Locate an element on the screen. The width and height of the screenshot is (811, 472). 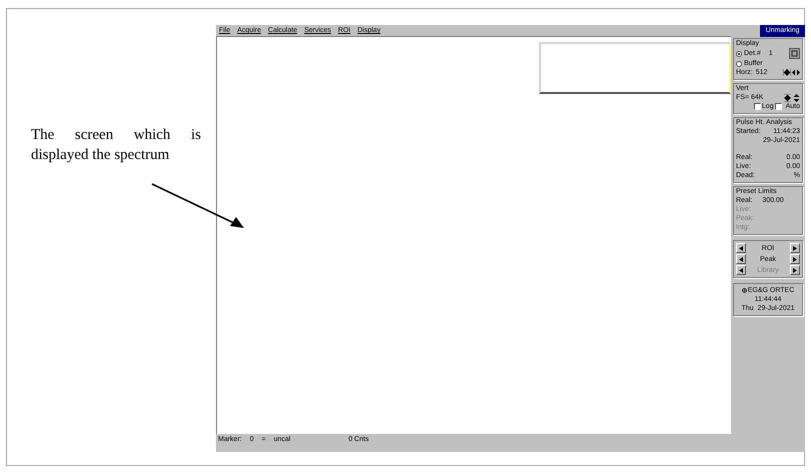
annotation-text: The screen which is displayed the spectrum is located at coordinates (116, 145).